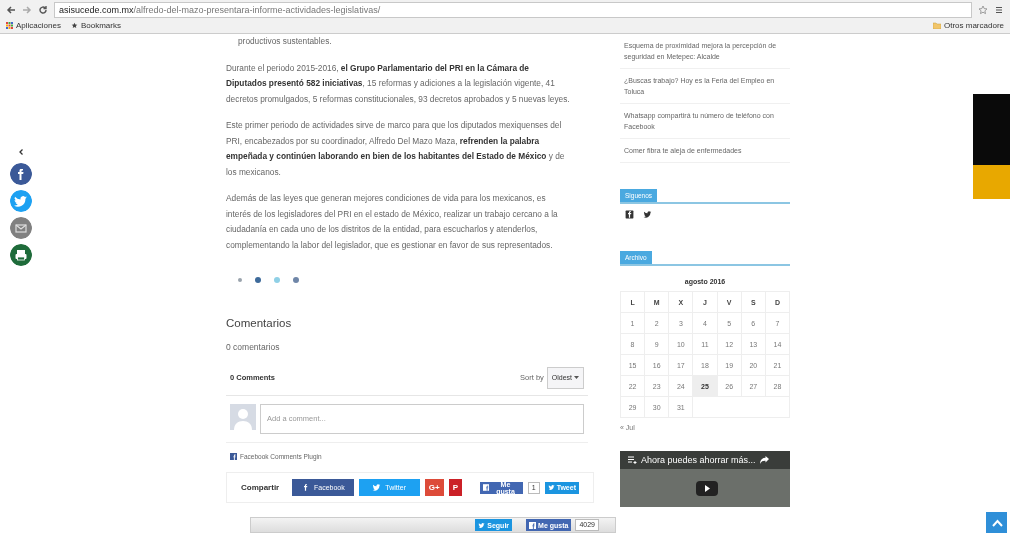 This screenshot has height=533, width=1010. Describe the element at coordinates (707, 488) in the screenshot. I see `play-icon` at that location.